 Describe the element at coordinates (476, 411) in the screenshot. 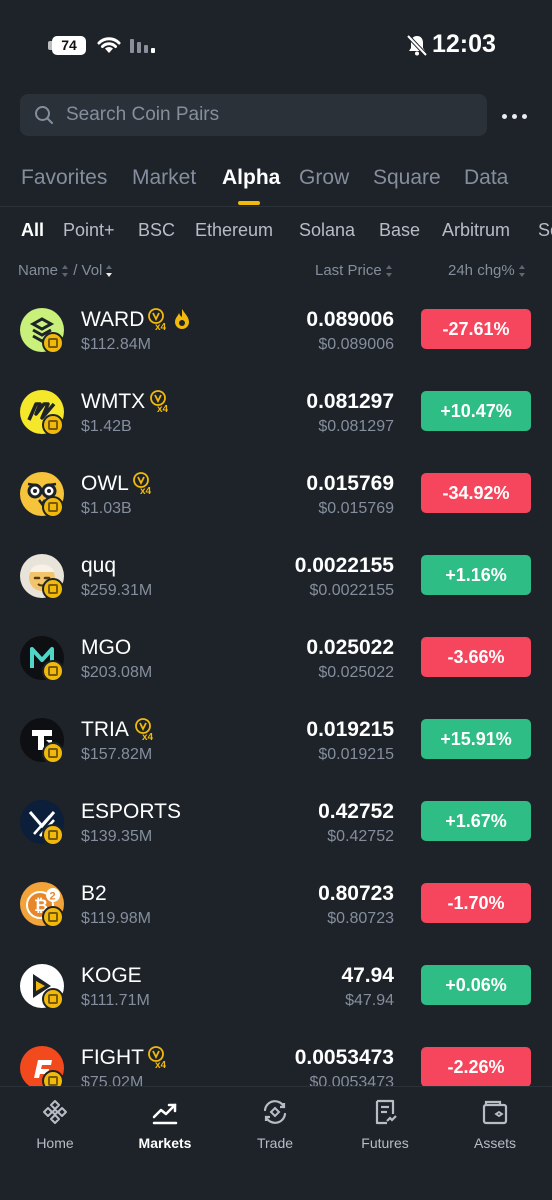

I see `change-pill: +10.47%` at that location.